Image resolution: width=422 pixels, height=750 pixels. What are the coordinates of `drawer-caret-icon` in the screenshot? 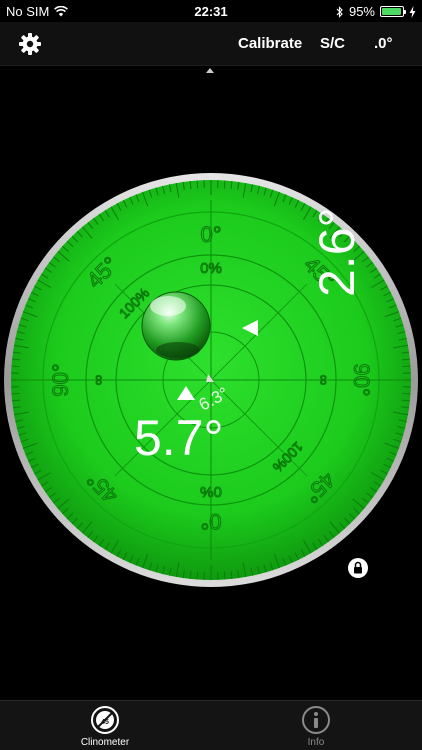 It's located at (210, 70).